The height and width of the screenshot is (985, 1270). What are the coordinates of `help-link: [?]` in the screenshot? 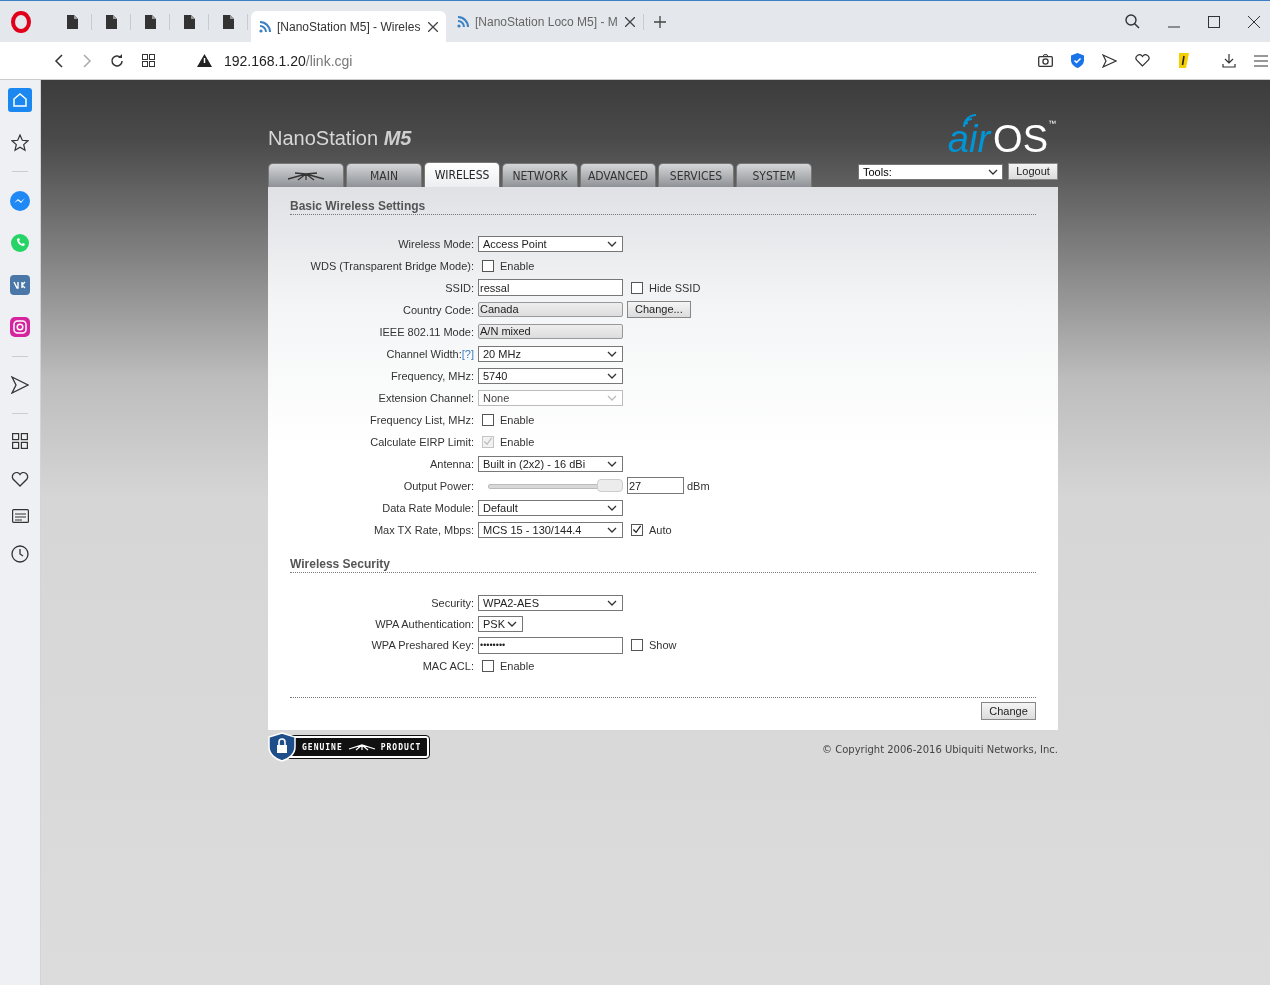 It's located at (467, 353).